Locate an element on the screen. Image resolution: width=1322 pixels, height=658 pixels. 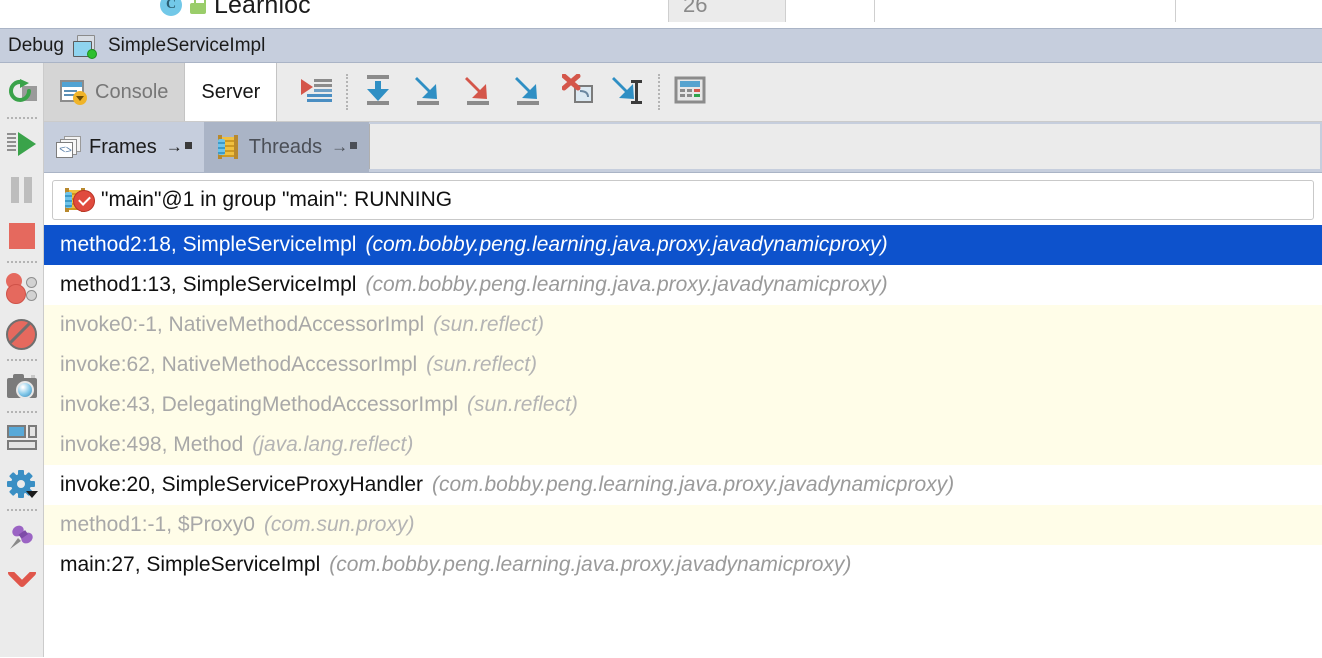
restore-layout-button is located at coordinates (22, 438).